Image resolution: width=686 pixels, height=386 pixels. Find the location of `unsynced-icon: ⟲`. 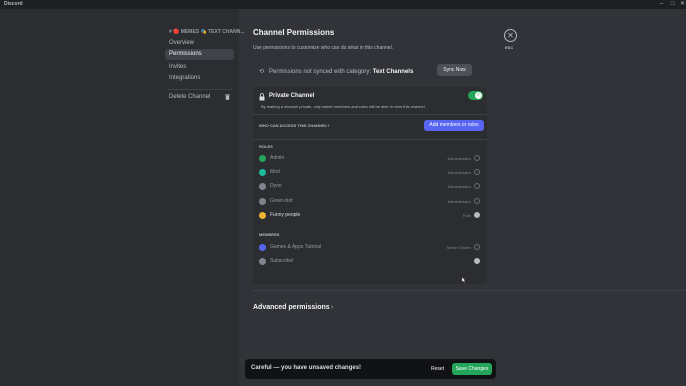

unsynced-icon: ⟲ is located at coordinates (262, 72).